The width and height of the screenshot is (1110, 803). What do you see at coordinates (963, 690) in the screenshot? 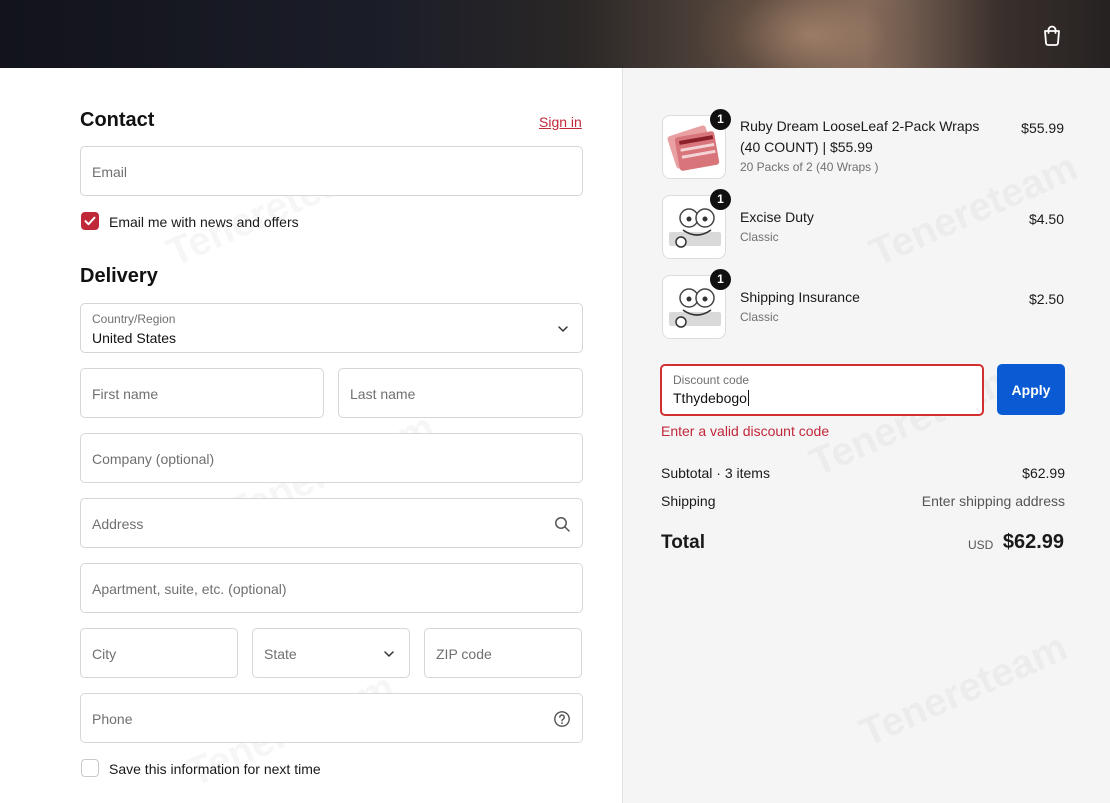
I see `watermark: Tenereteam` at bounding box center [963, 690].